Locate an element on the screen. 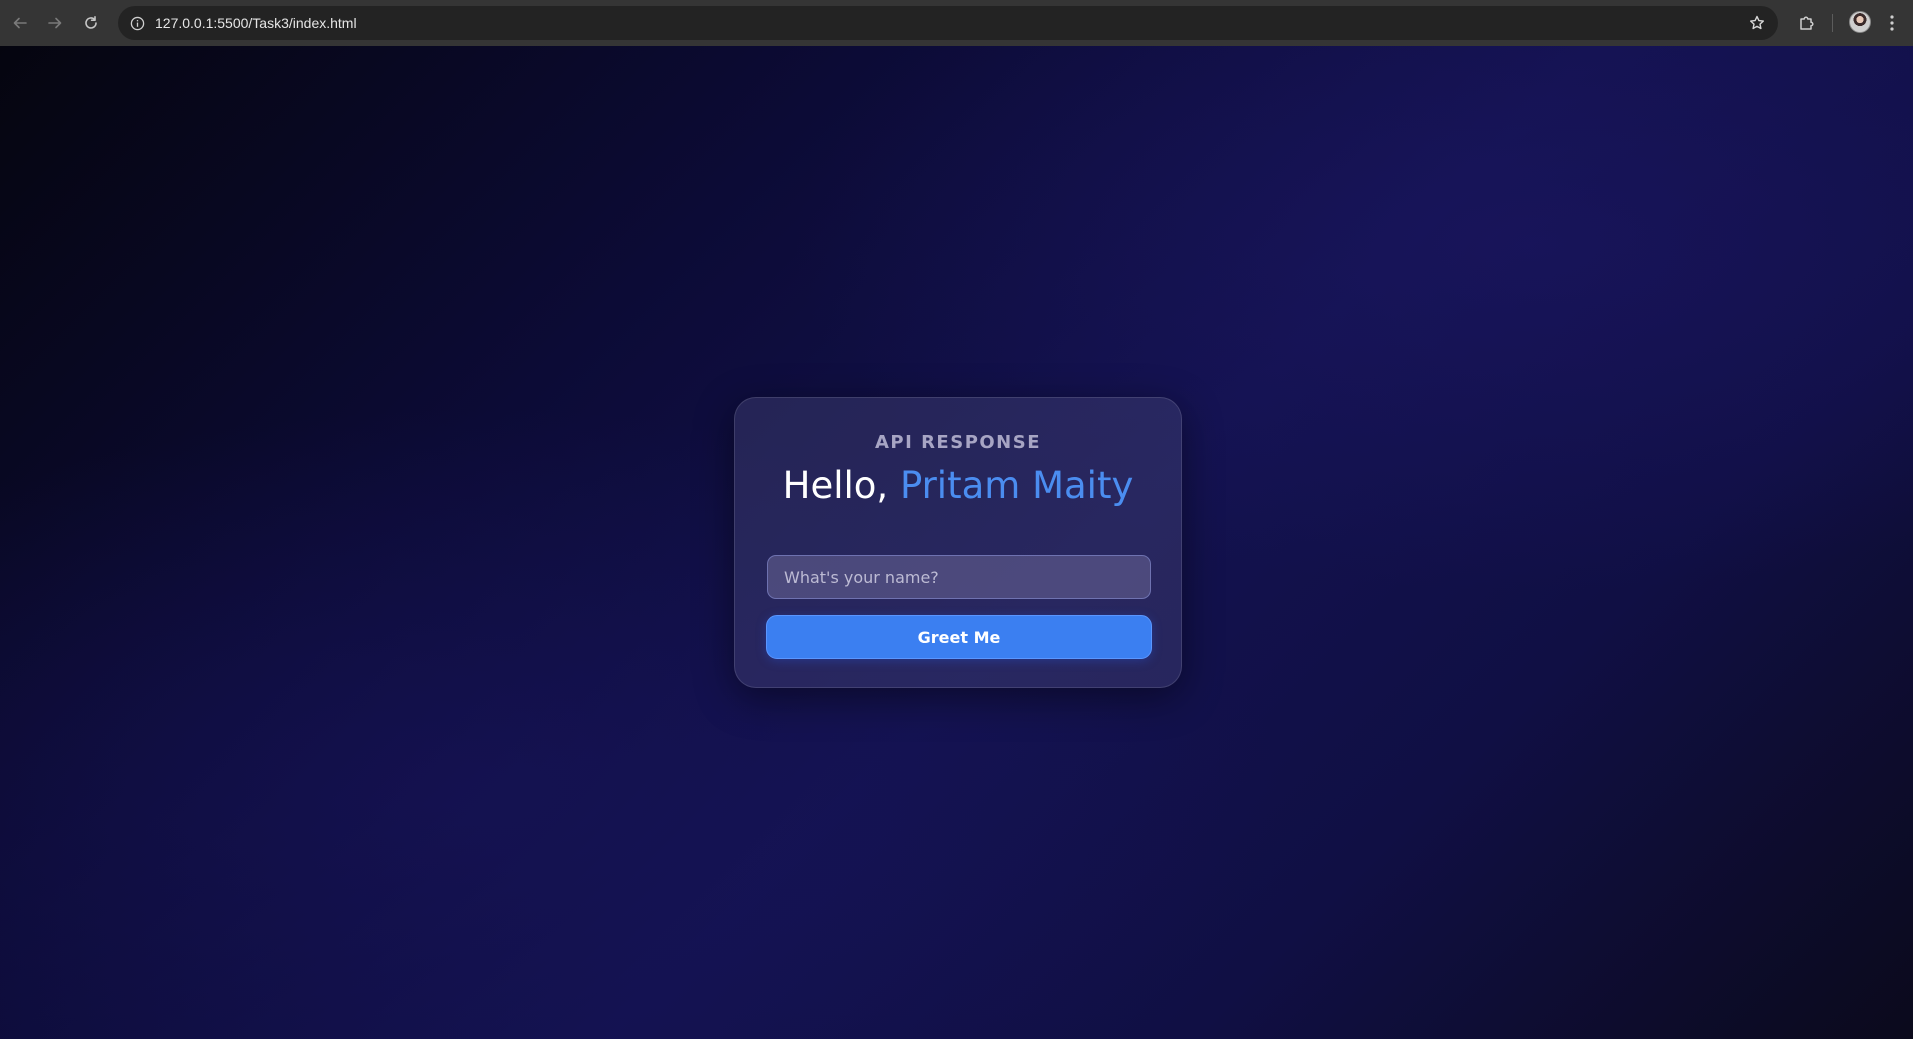  toolbar-divider is located at coordinates (1832, 23).